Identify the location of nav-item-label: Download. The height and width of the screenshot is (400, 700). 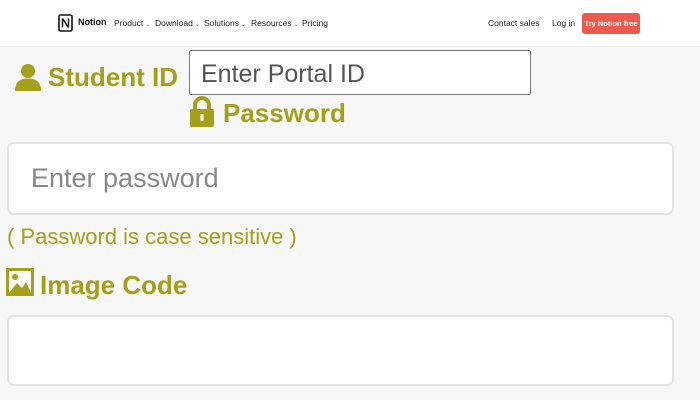
(174, 23).